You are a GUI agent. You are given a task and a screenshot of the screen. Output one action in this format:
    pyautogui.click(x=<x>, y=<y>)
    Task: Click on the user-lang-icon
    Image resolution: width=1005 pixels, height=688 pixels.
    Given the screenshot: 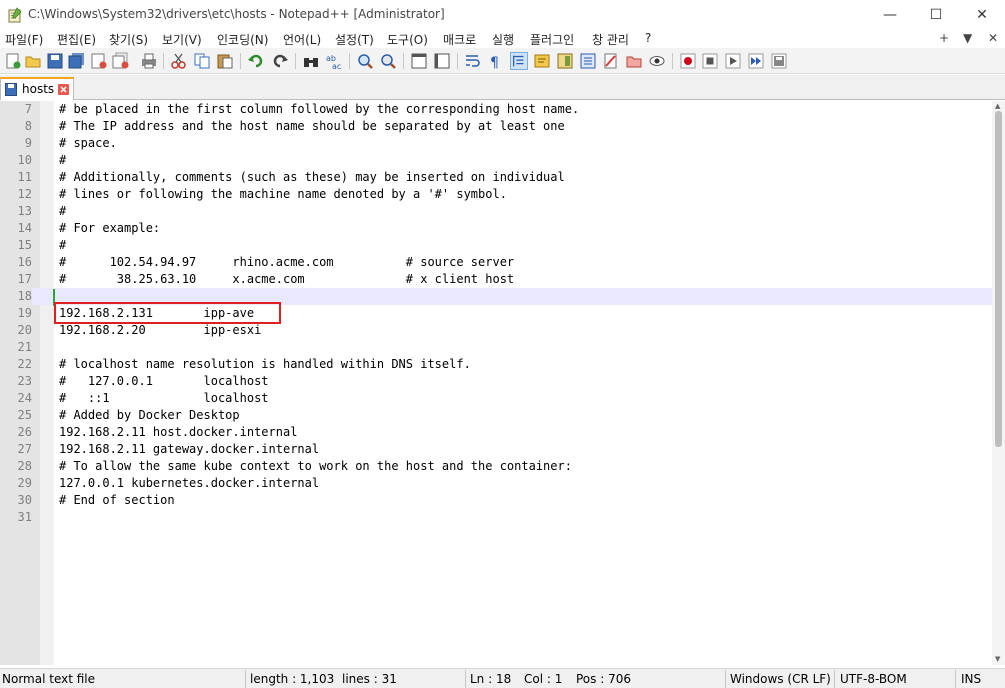 What is the action you would take?
    pyautogui.click(x=542, y=61)
    